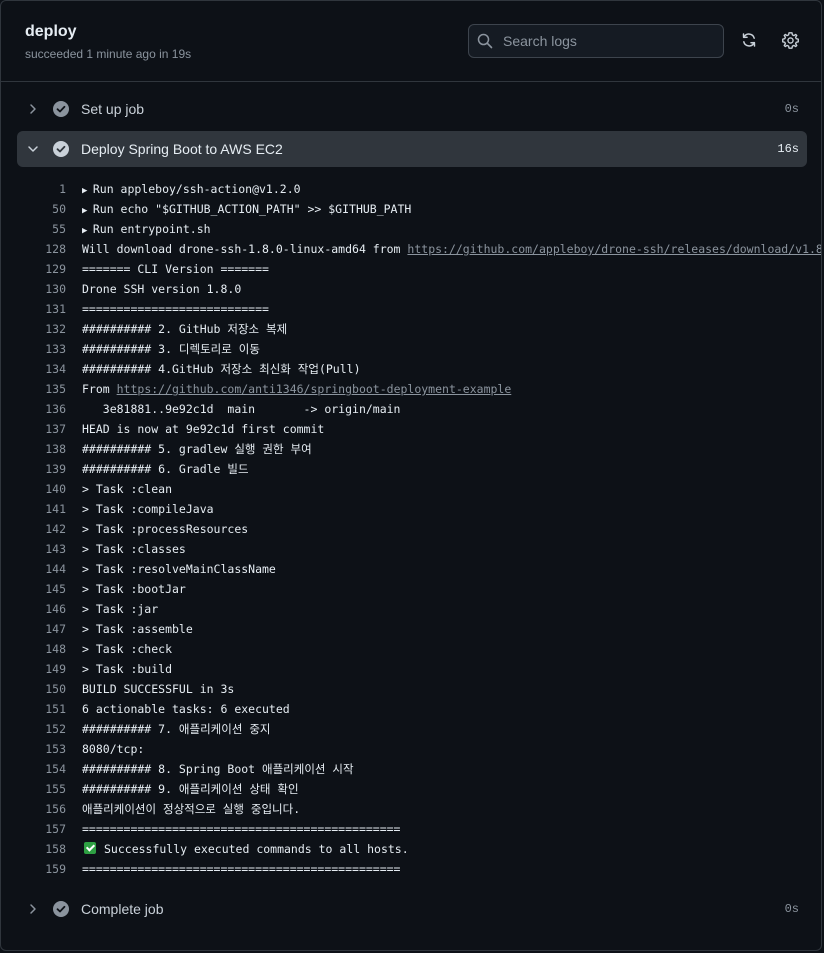 Image resolution: width=824 pixels, height=953 pixels. I want to click on log-message: 3e81881..9e92c1d main -> origin/main, so click(241, 409).